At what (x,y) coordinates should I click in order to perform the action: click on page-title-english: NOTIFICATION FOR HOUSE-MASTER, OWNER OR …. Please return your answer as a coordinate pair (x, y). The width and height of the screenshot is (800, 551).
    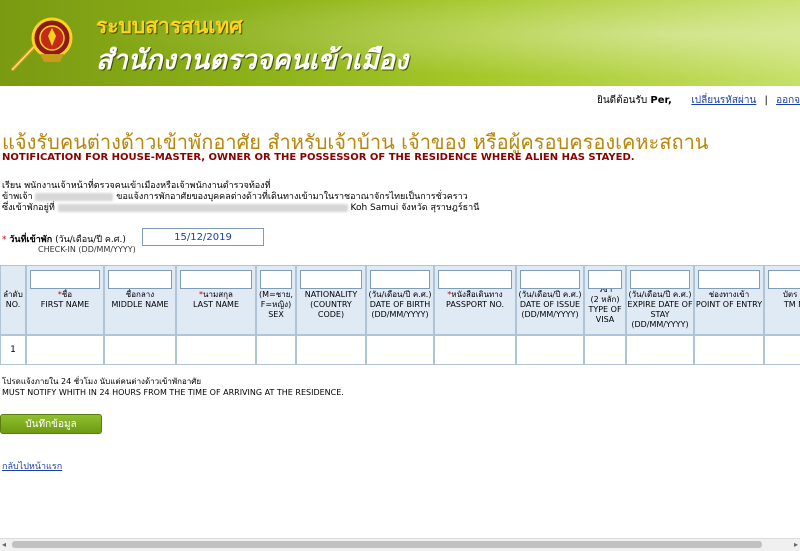
    Looking at the image, I should click on (318, 157).